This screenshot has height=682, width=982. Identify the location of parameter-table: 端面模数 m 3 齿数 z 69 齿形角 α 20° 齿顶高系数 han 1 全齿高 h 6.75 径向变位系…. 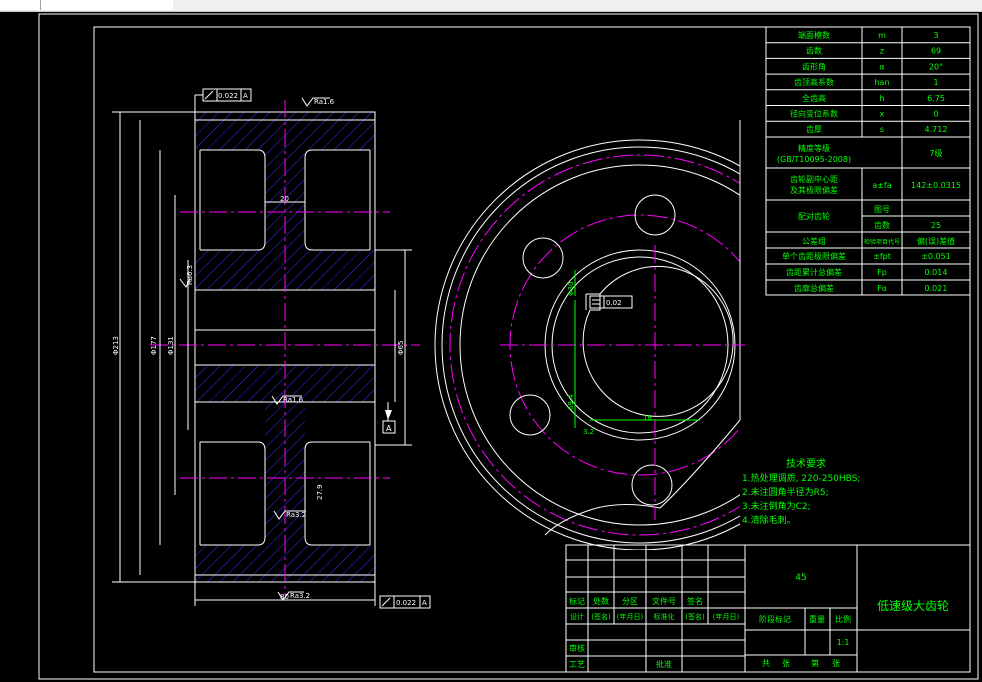
(868, 161).